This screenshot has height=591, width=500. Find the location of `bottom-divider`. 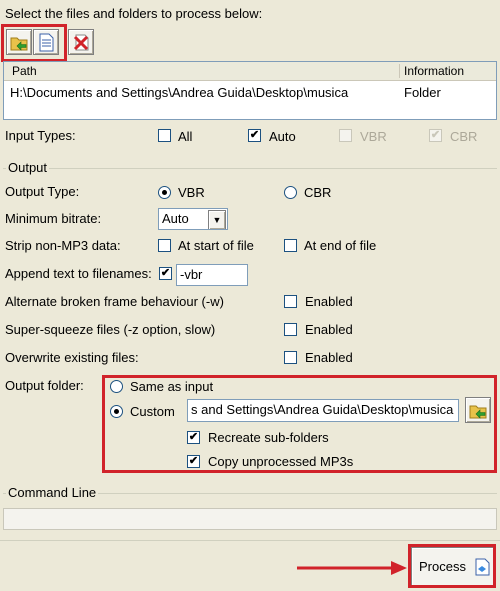

bottom-divider is located at coordinates (250, 540).